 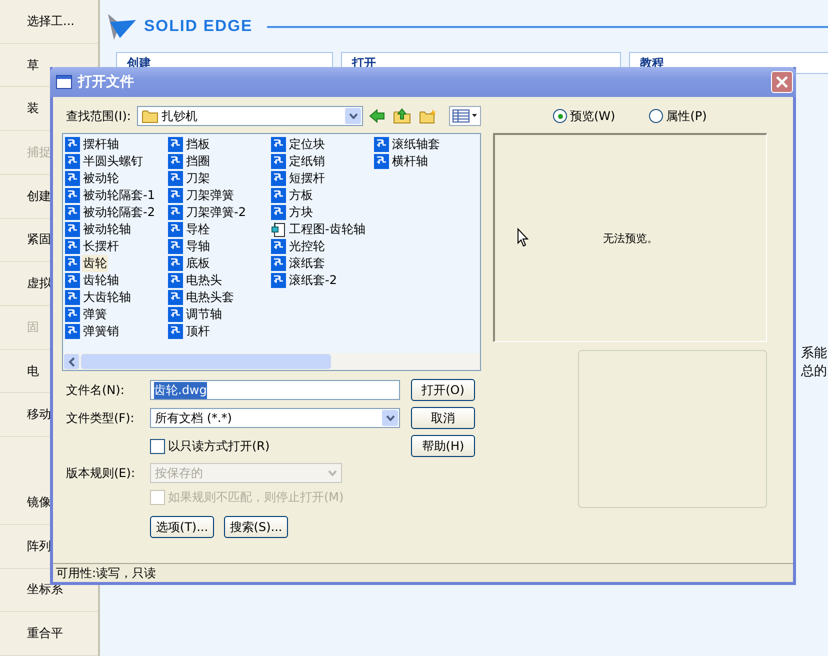 What do you see at coordinates (292, 195) in the screenshot?
I see `file-item: 方板` at bounding box center [292, 195].